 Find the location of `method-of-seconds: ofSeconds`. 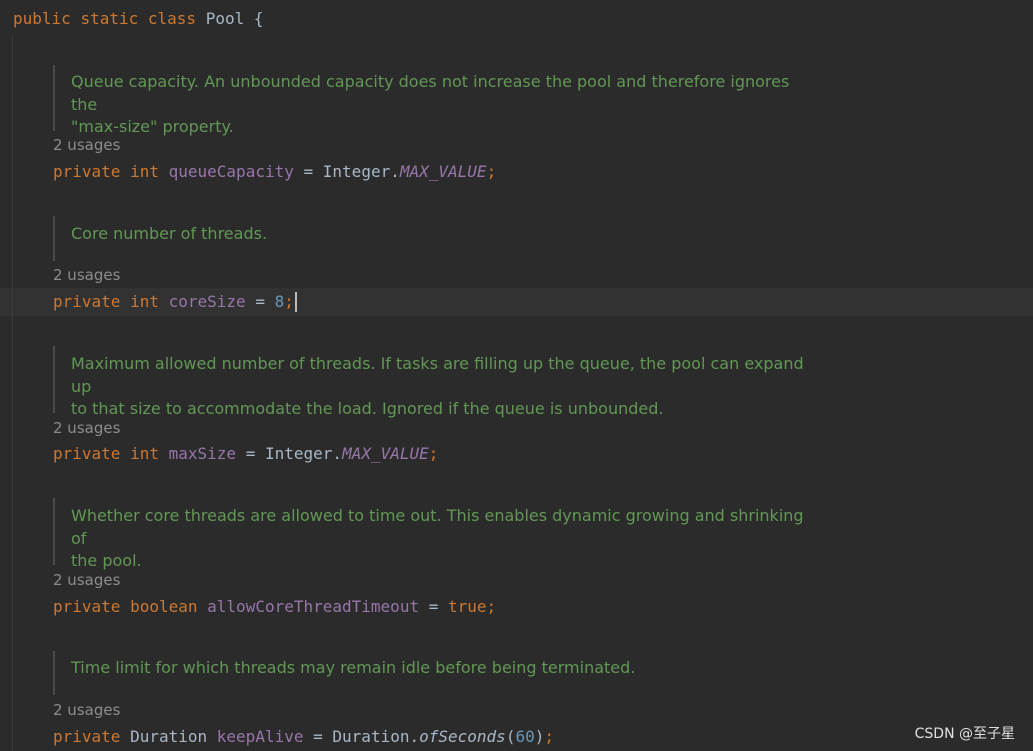

method-of-seconds: ofSeconds is located at coordinates (462, 736).